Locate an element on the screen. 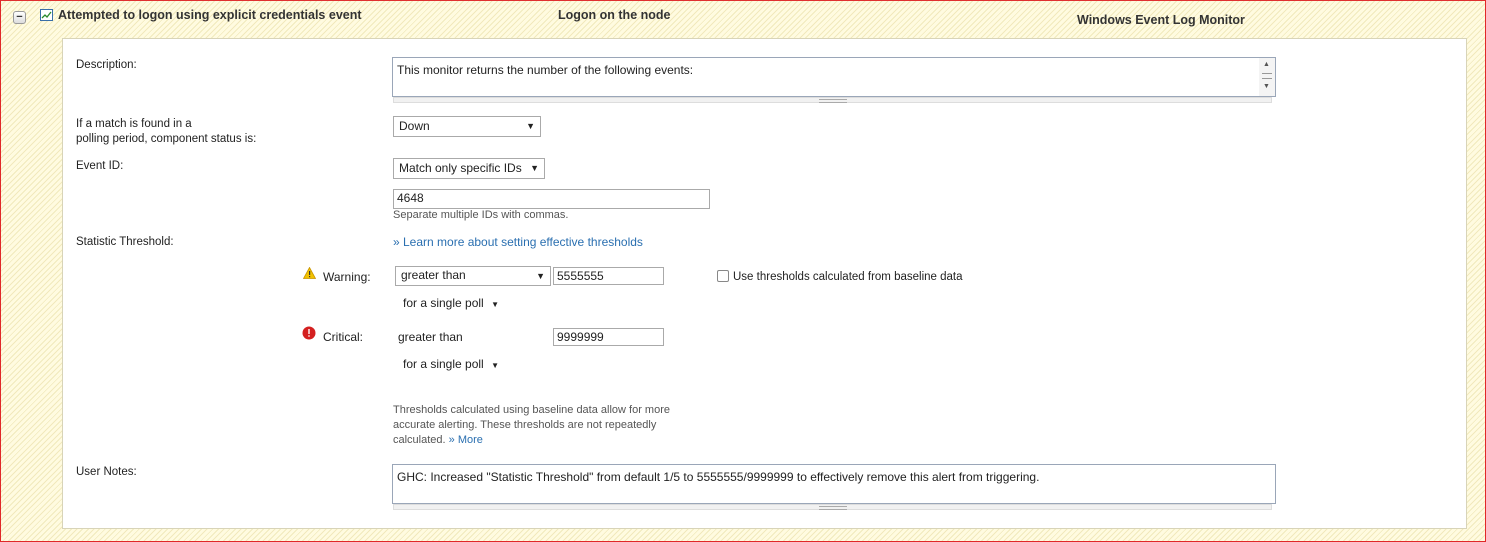  baseline-more-link: » More is located at coordinates (466, 440).